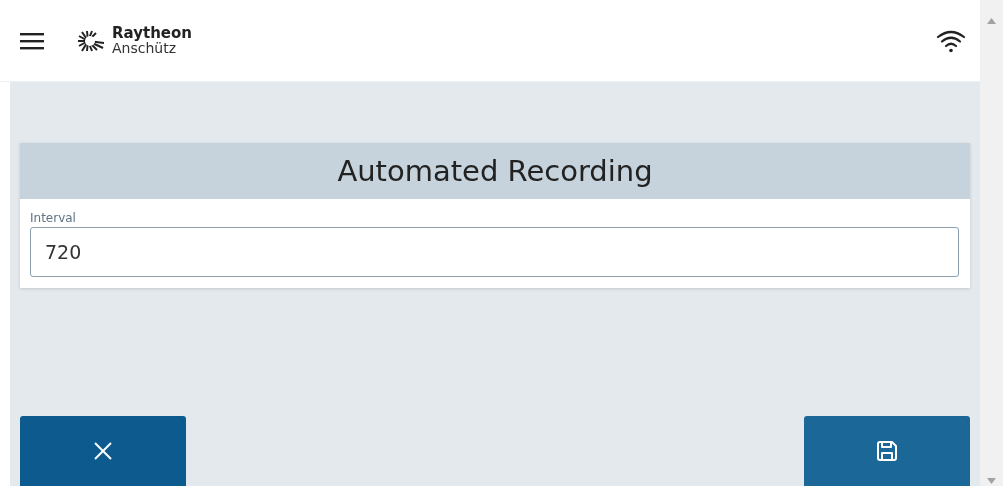 This screenshot has width=1003, height=486. I want to click on scroll-down-icon, so click(991, 481).